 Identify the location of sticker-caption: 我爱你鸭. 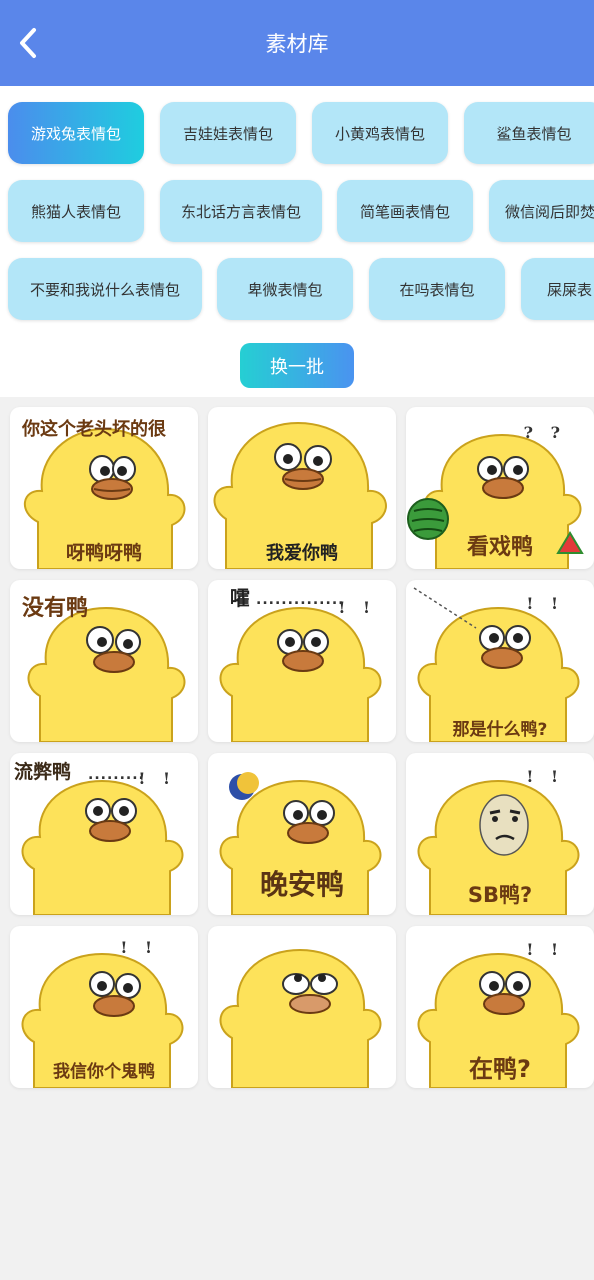
(302, 553).